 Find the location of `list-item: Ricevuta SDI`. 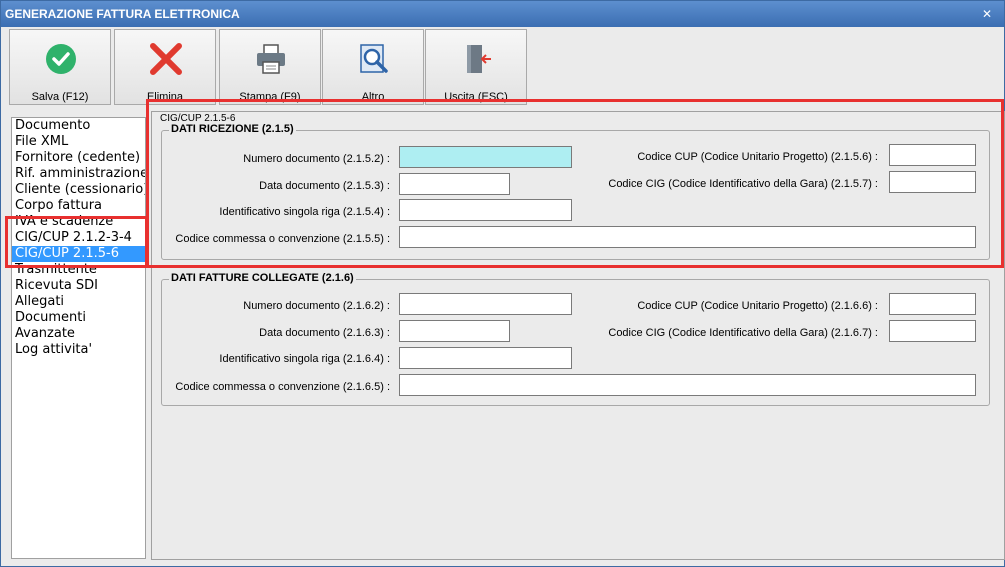

list-item: Ricevuta SDI is located at coordinates (78, 286).